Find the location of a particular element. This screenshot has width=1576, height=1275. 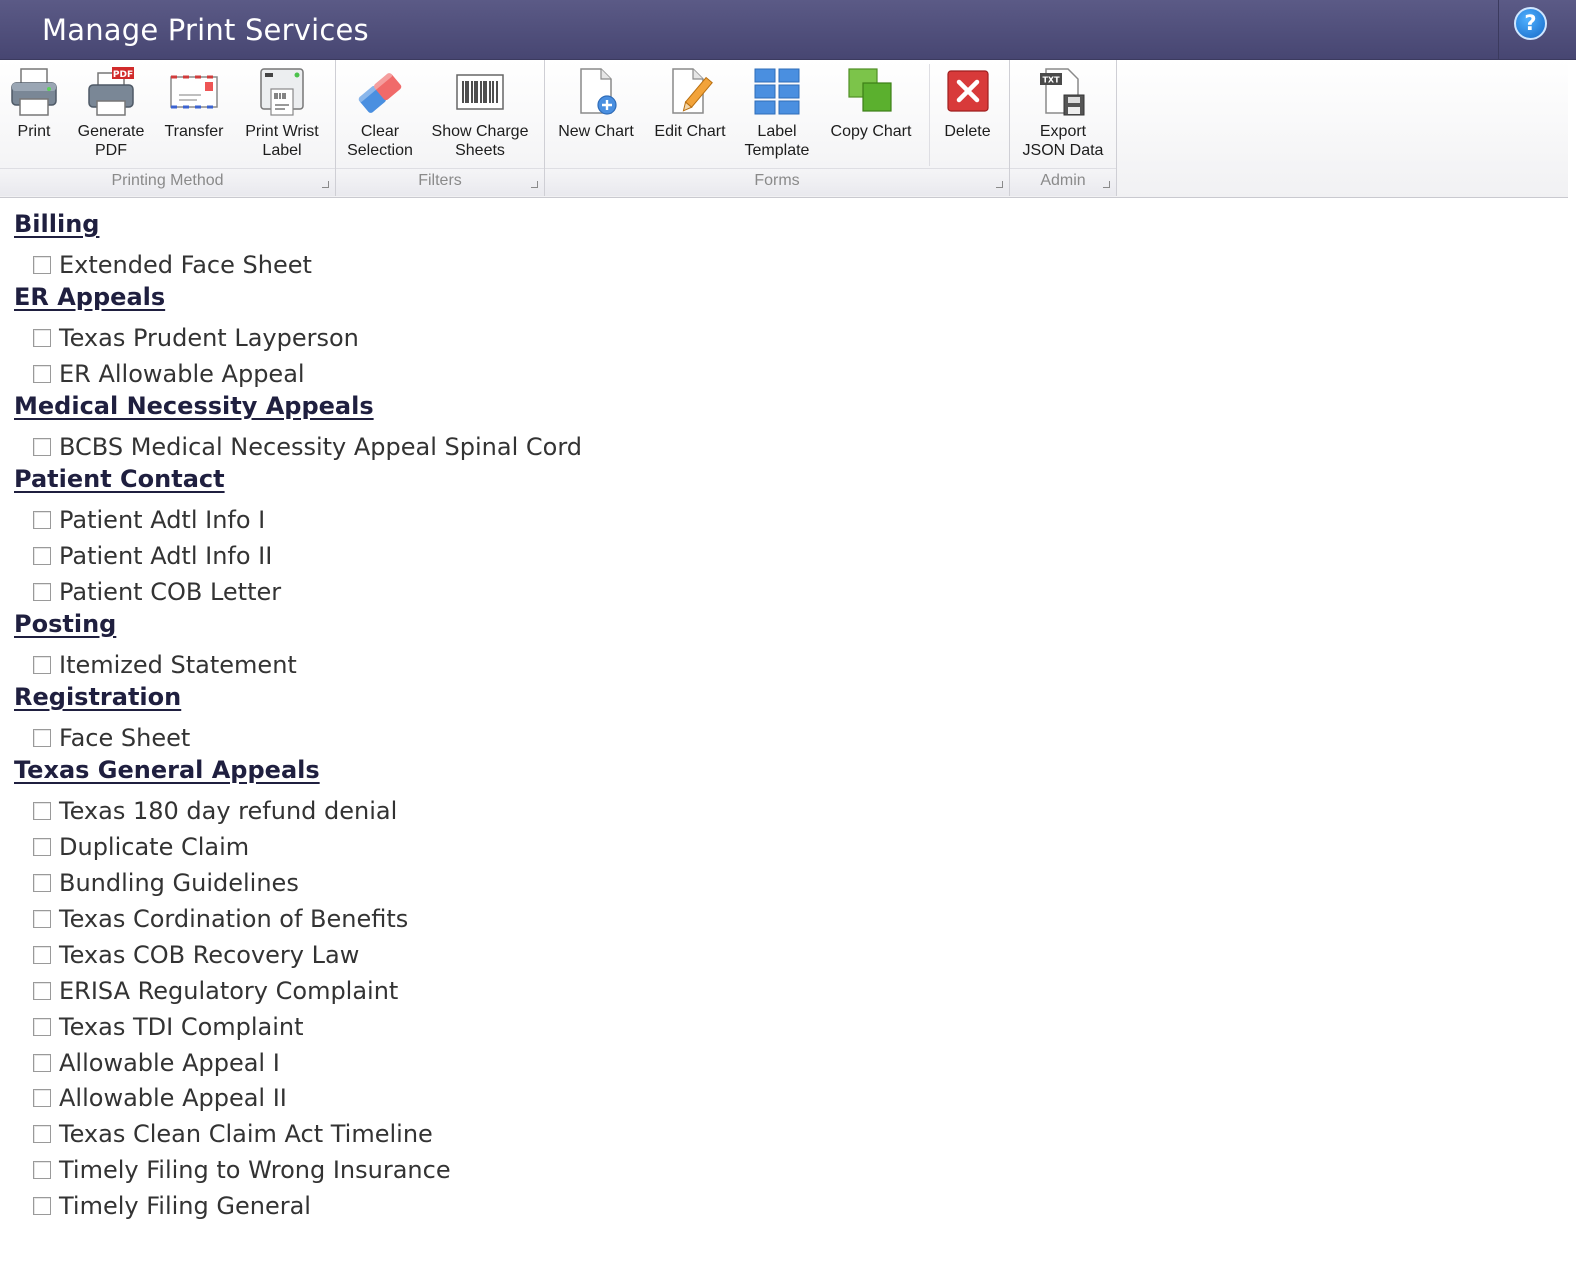

label-template-button: Label Template is located at coordinates (777, 115).